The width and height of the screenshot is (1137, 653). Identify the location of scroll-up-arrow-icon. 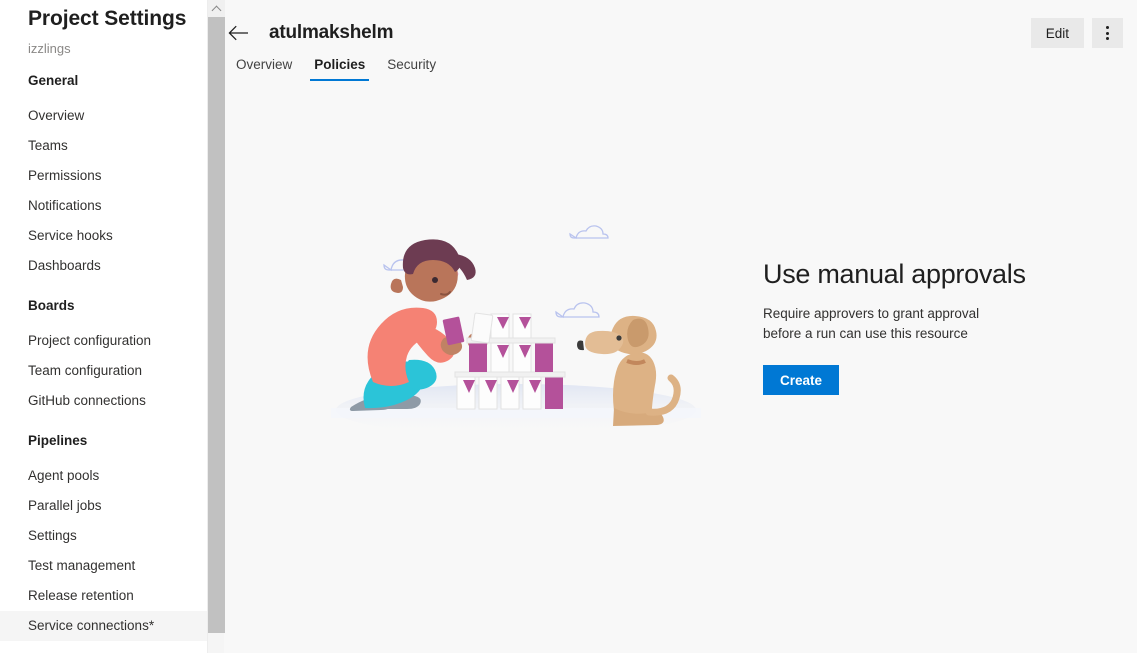
(216, 8).